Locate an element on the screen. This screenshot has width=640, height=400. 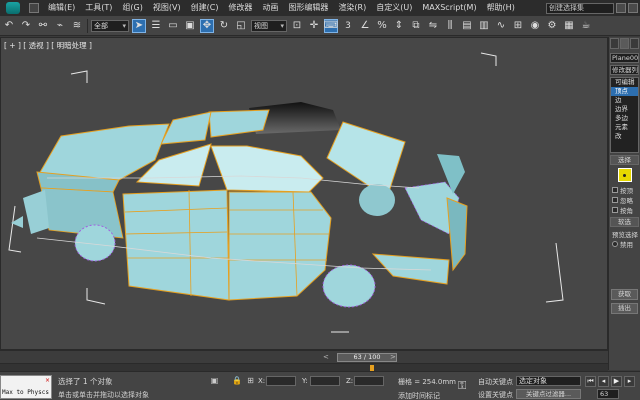
menu-customize: 自定义(U) is located at coordinates (394, 8).